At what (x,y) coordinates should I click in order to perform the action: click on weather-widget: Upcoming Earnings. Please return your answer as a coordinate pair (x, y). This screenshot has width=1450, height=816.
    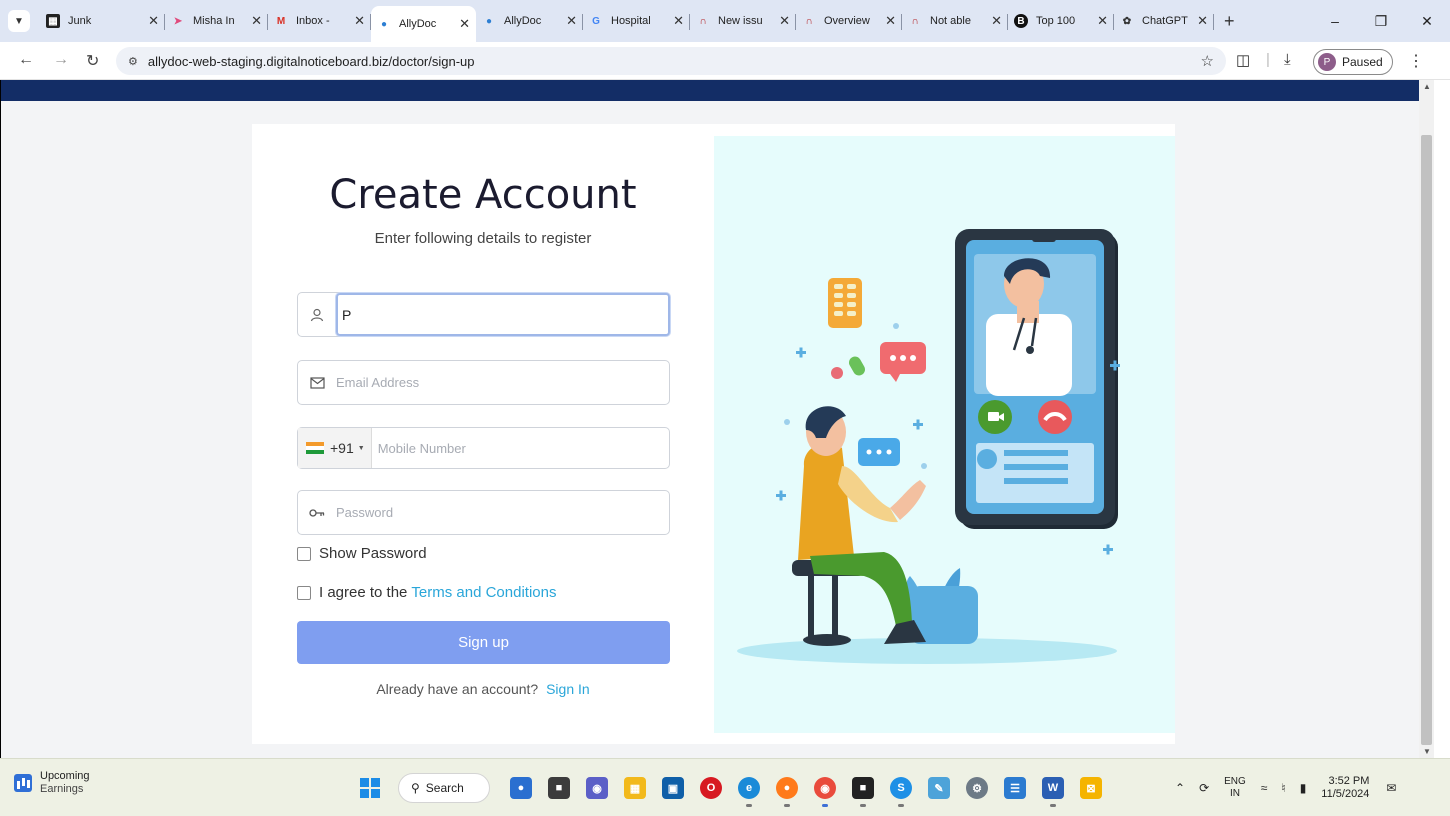
    Looking at the image, I should click on (52, 783).